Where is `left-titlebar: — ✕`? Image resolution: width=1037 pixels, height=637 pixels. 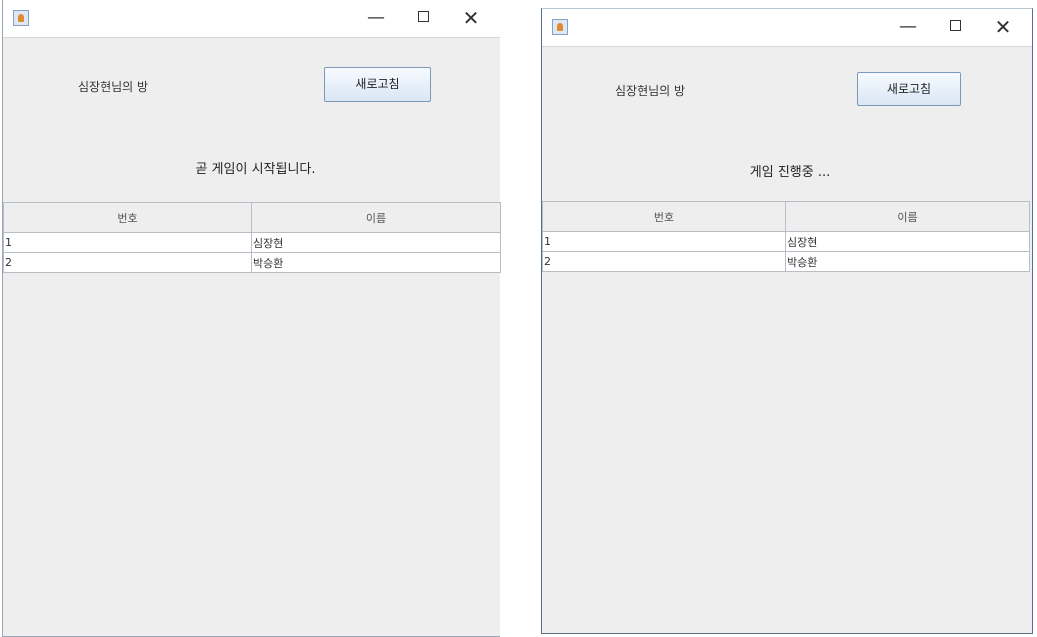 left-titlebar: — ✕ is located at coordinates (251, 19).